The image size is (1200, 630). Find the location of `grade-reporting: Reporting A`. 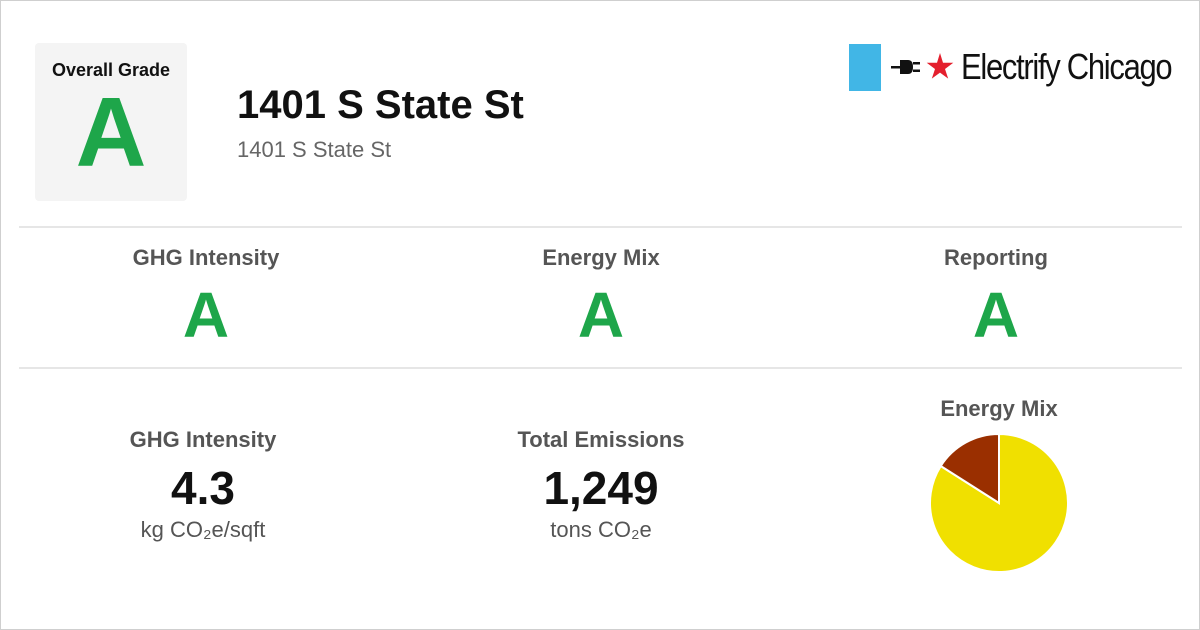

grade-reporting: Reporting A is located at coordinates (996, 296).